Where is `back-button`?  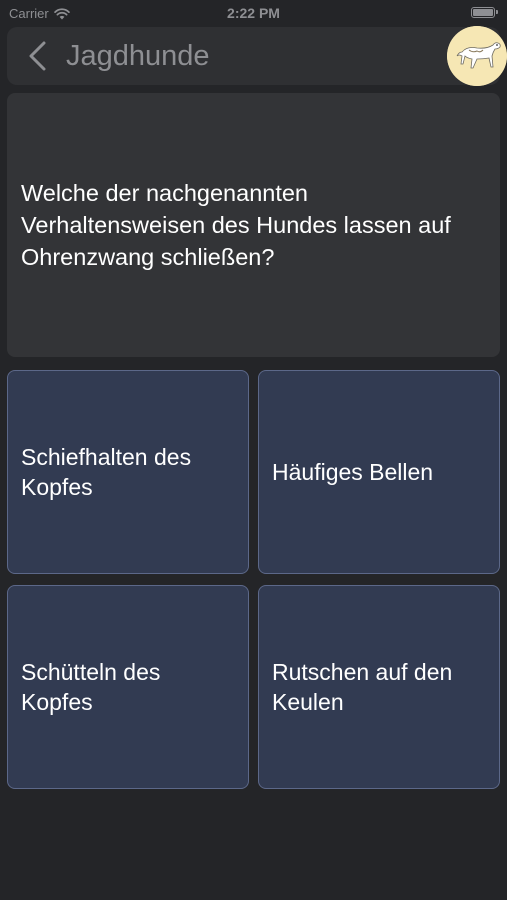 back-button is located at coordinates (38, 56).